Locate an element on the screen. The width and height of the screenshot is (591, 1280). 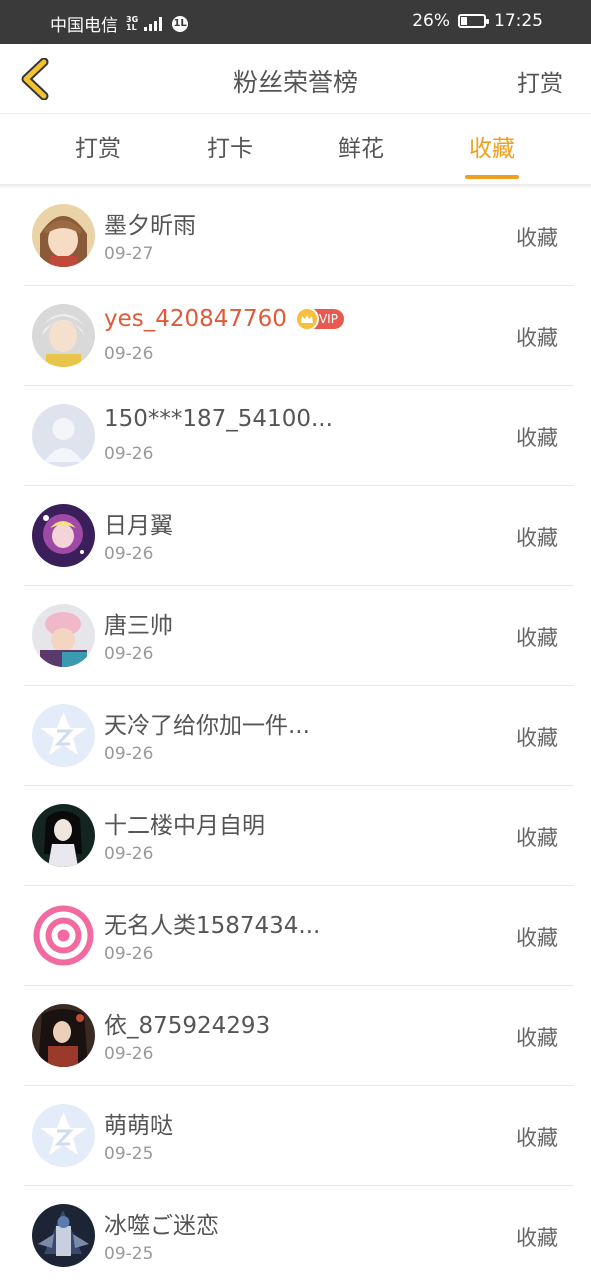
fan-name: 日月翼 is located at coordinates (138, 526).